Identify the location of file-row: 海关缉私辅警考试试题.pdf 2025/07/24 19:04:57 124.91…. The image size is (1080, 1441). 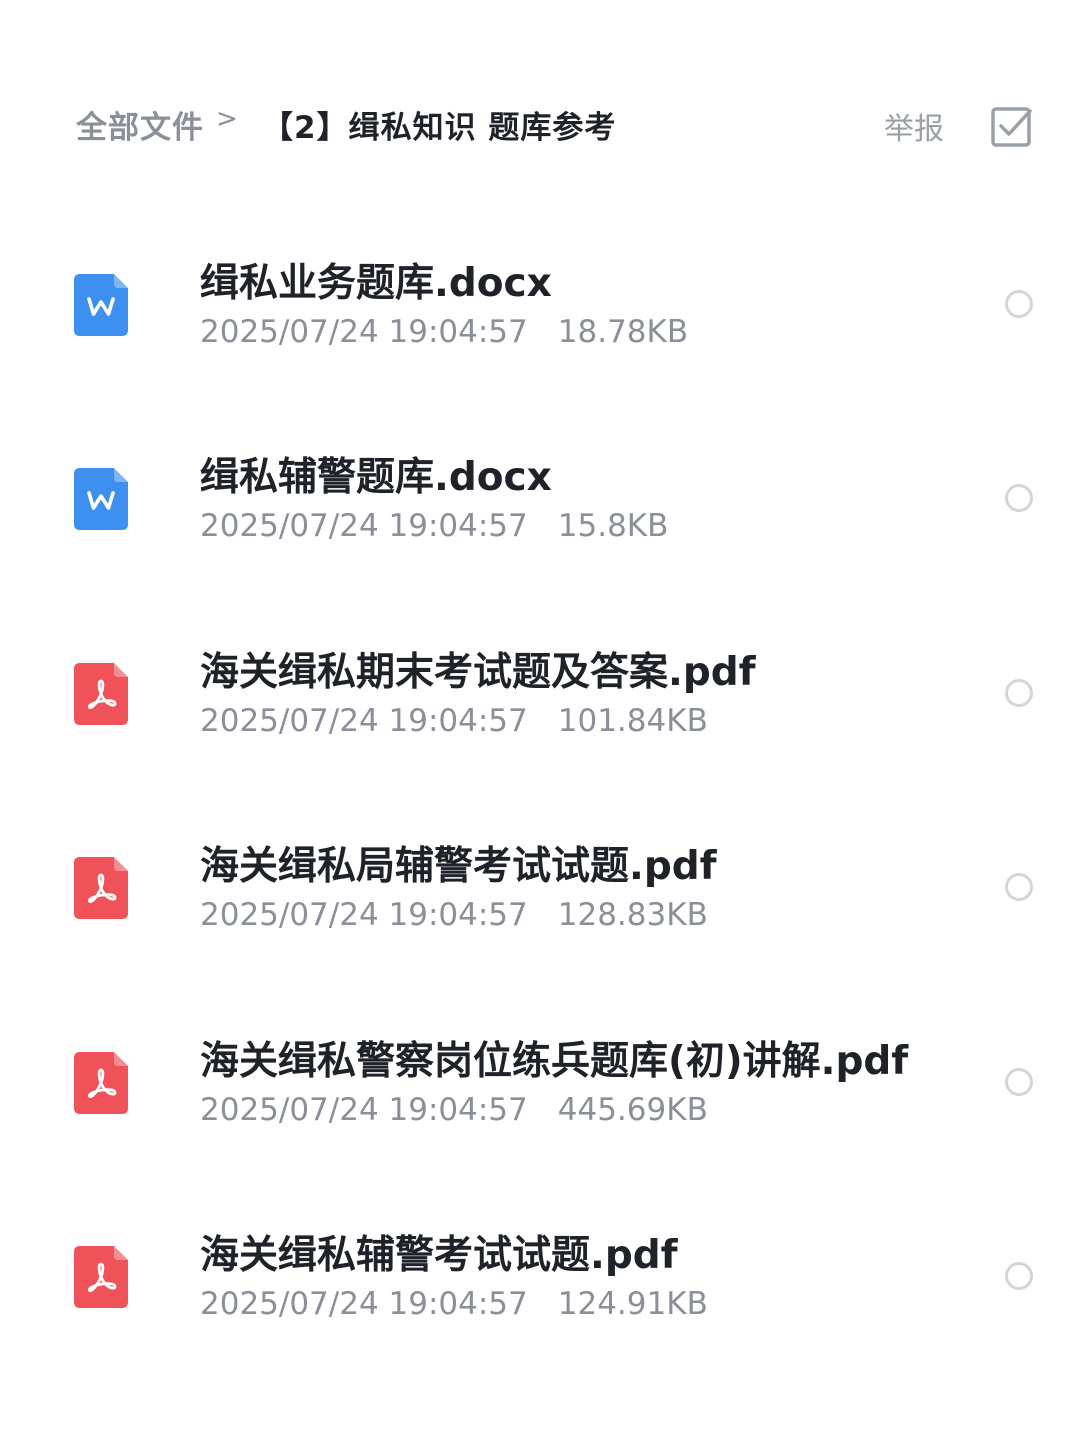
(540, 1277).